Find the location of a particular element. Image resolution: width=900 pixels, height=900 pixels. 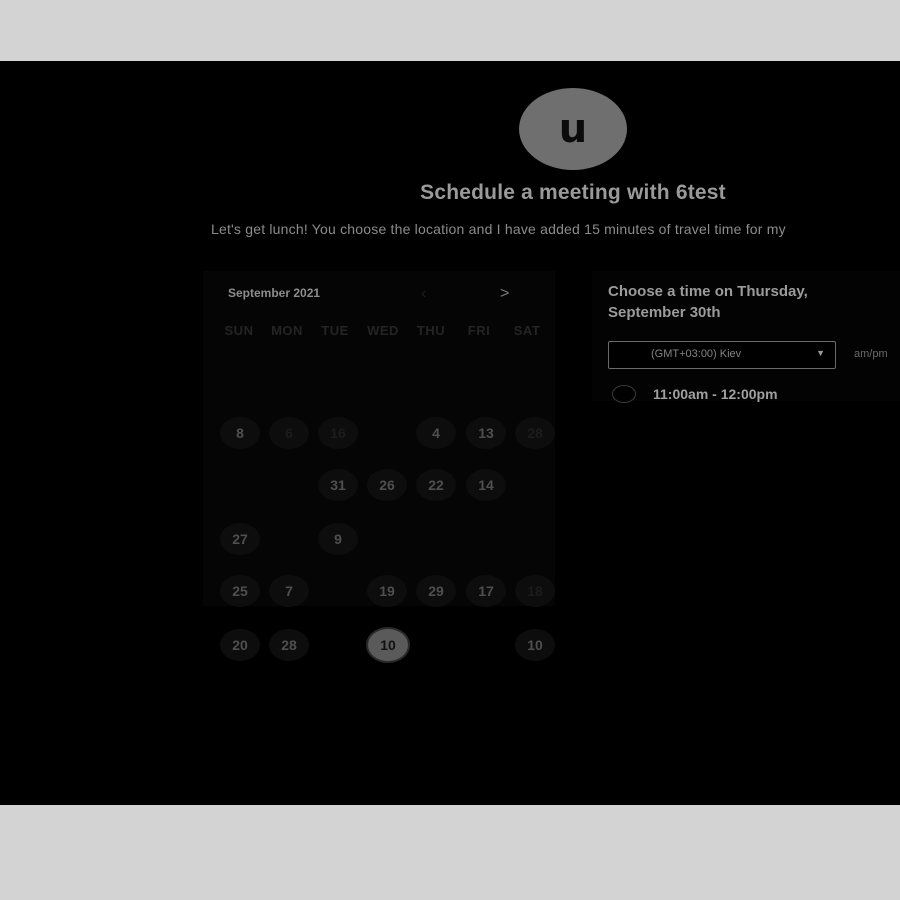

calendar-day: 17 is located at coordinates (486, 591).